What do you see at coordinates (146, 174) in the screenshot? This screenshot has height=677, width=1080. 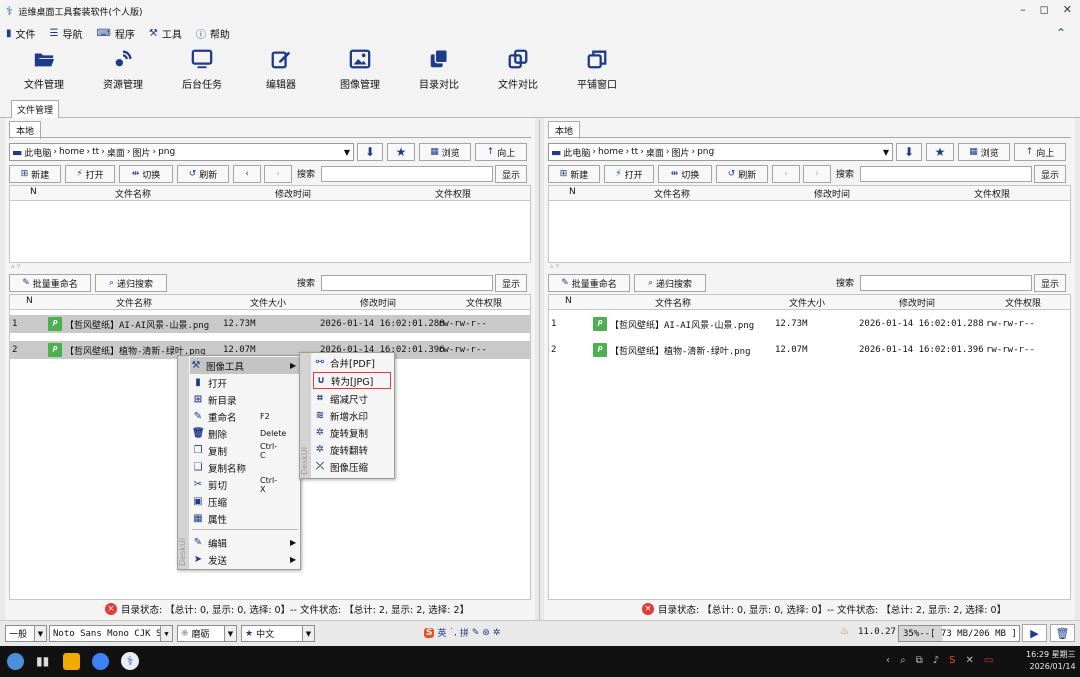 I see `left-toggle-button: ⇹ 切换` at bounding box center [146, 174].